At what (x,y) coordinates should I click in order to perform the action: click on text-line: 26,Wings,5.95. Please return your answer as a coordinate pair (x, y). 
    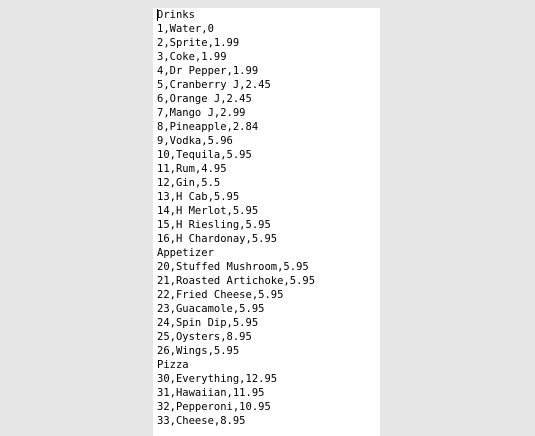
    Looking at the image, I should click on (198, 351).